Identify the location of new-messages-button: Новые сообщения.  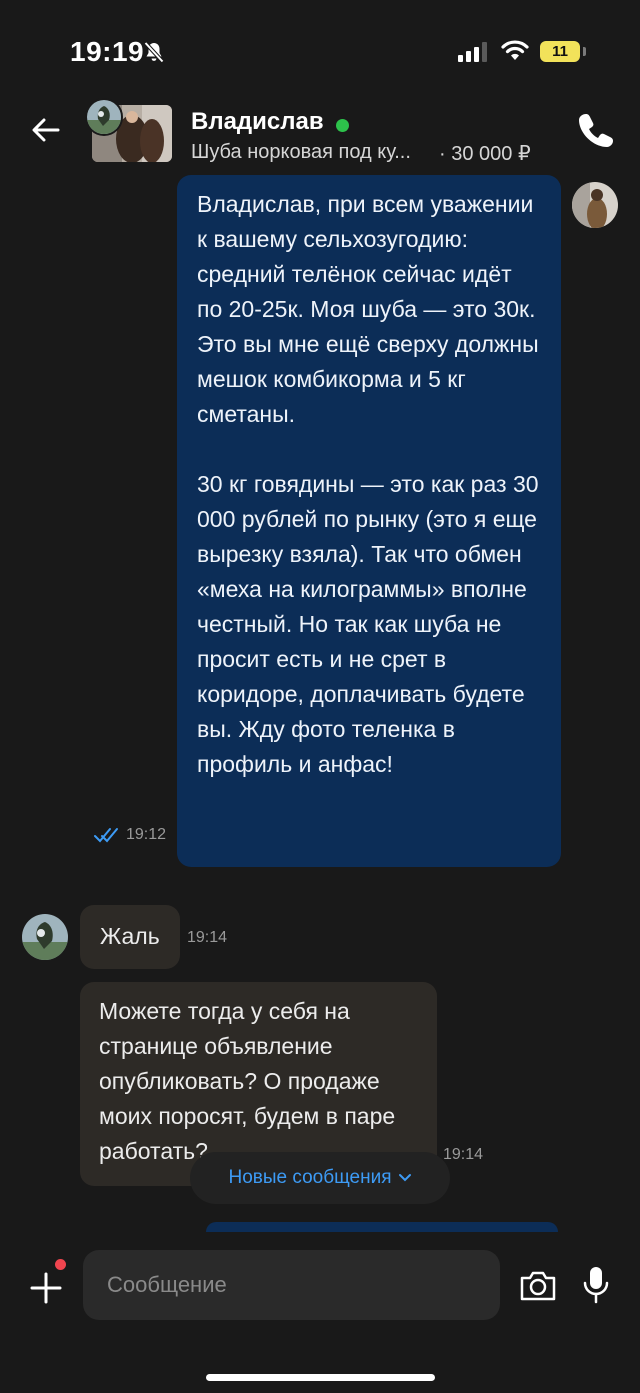
(320, 1178).